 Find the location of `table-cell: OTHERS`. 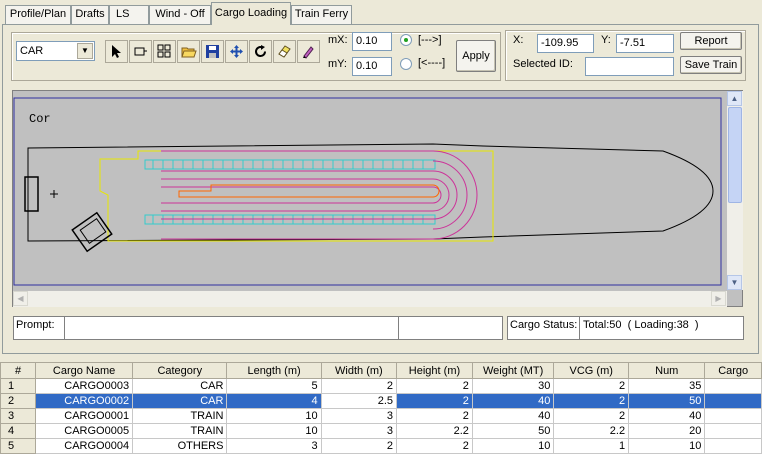

table-cell: OTHERS is located at coordinates (180, 446).